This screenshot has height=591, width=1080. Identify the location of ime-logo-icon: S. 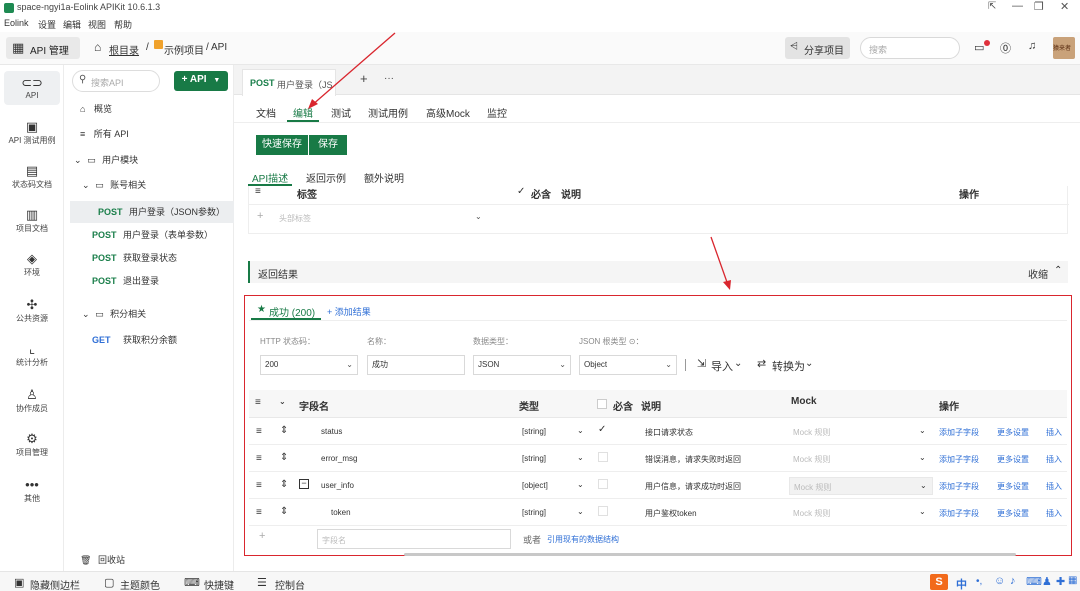
(939, 582).